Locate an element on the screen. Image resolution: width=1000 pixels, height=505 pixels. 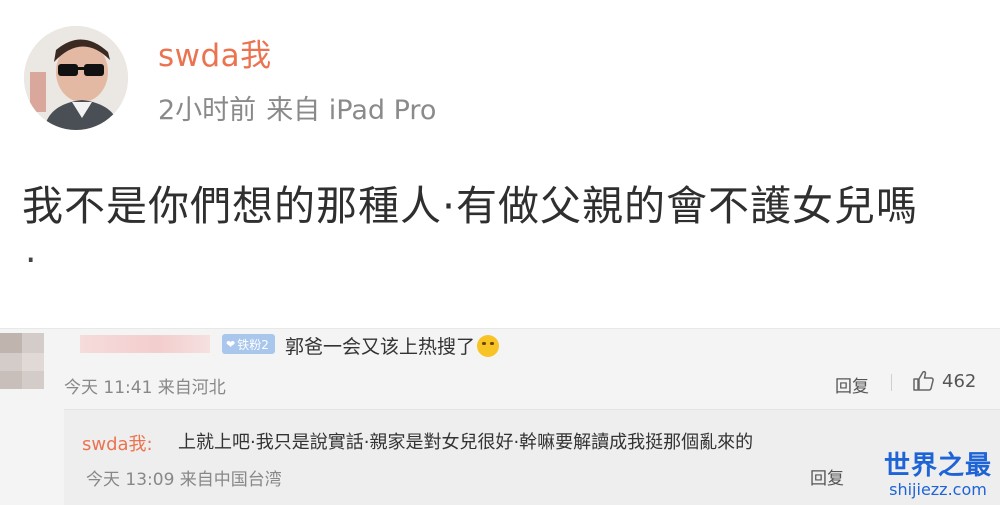
reply-username: swda我: is located at coordinates (117, 443).